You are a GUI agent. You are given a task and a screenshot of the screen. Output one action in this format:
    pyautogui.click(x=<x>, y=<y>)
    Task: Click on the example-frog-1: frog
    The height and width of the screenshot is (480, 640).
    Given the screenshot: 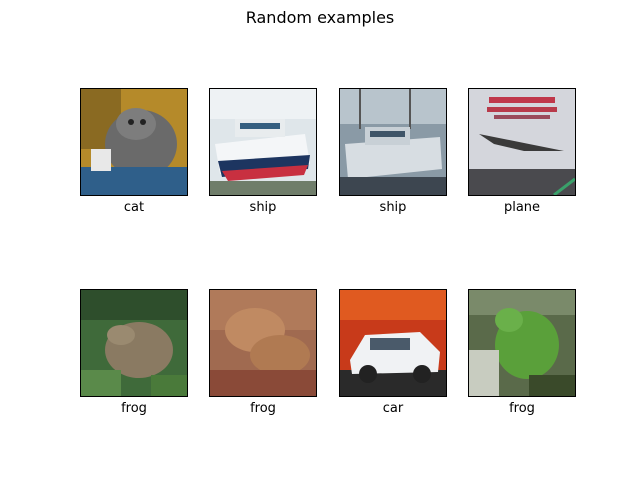 What is the action you would take?
    pyautogui.click(x=134, y=352)
    